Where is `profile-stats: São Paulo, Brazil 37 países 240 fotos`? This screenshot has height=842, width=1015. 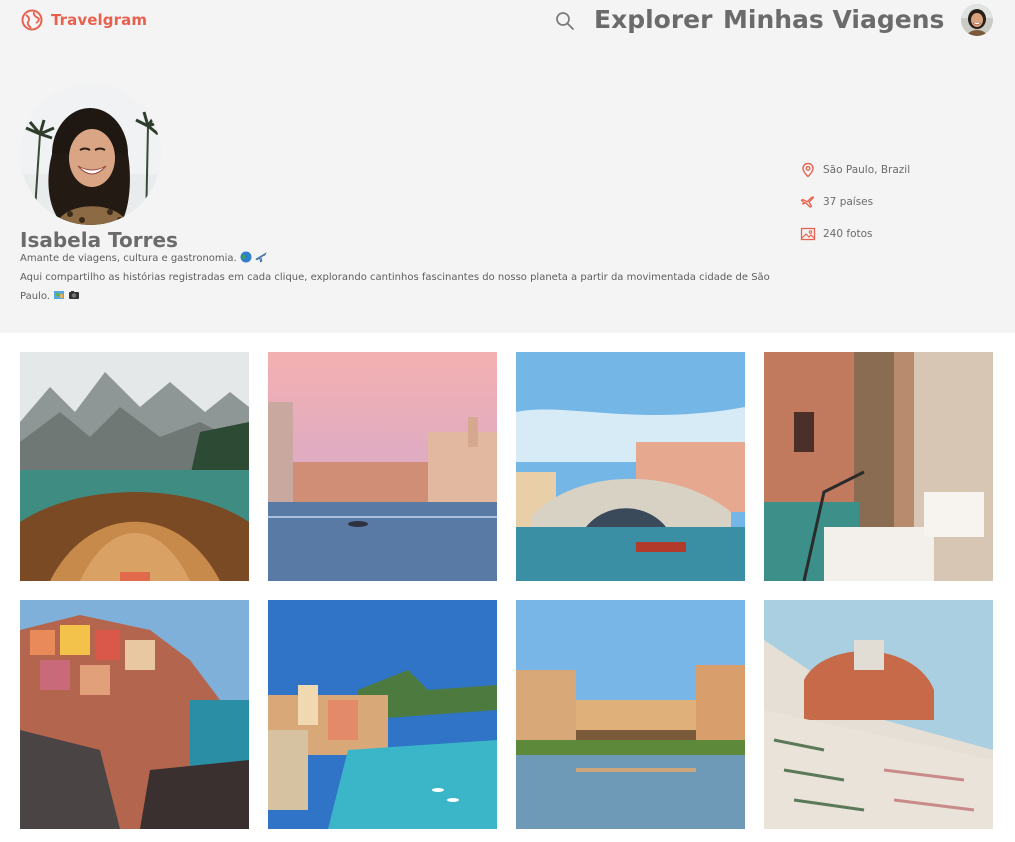 profile-stats: São Paulo, Brazil 37 países 240 fotos is located at coordinates (855, 202).